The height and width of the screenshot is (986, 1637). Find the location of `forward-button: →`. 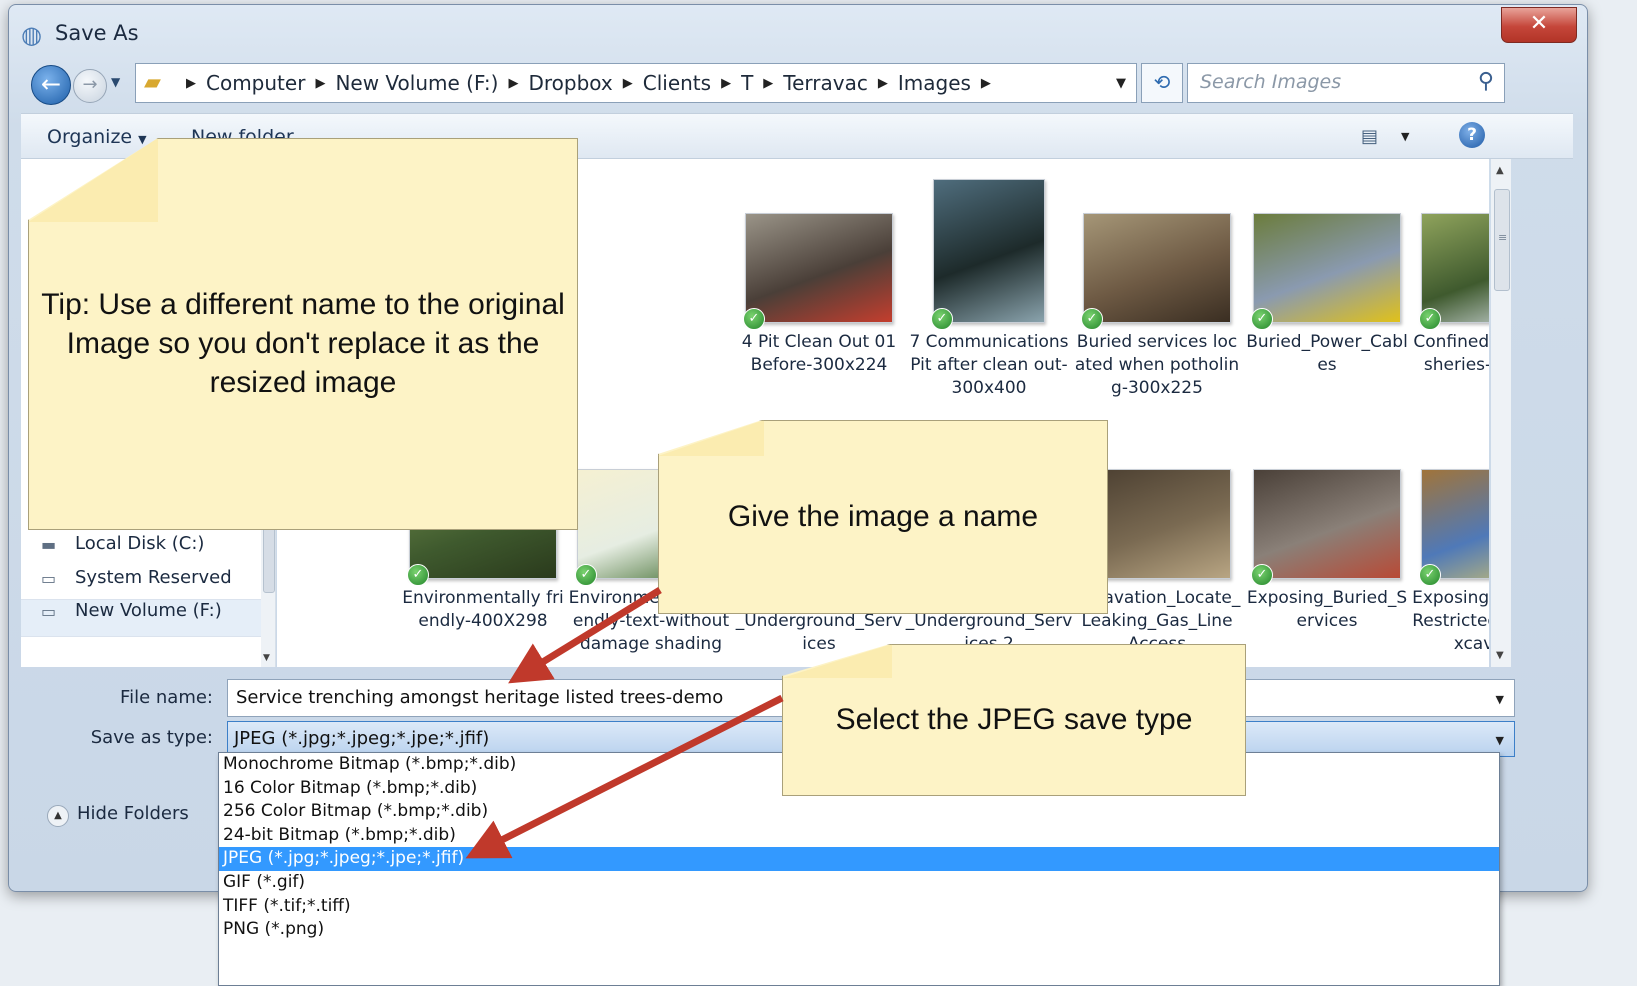

forward-button: → is located at coordinates (90, 86).